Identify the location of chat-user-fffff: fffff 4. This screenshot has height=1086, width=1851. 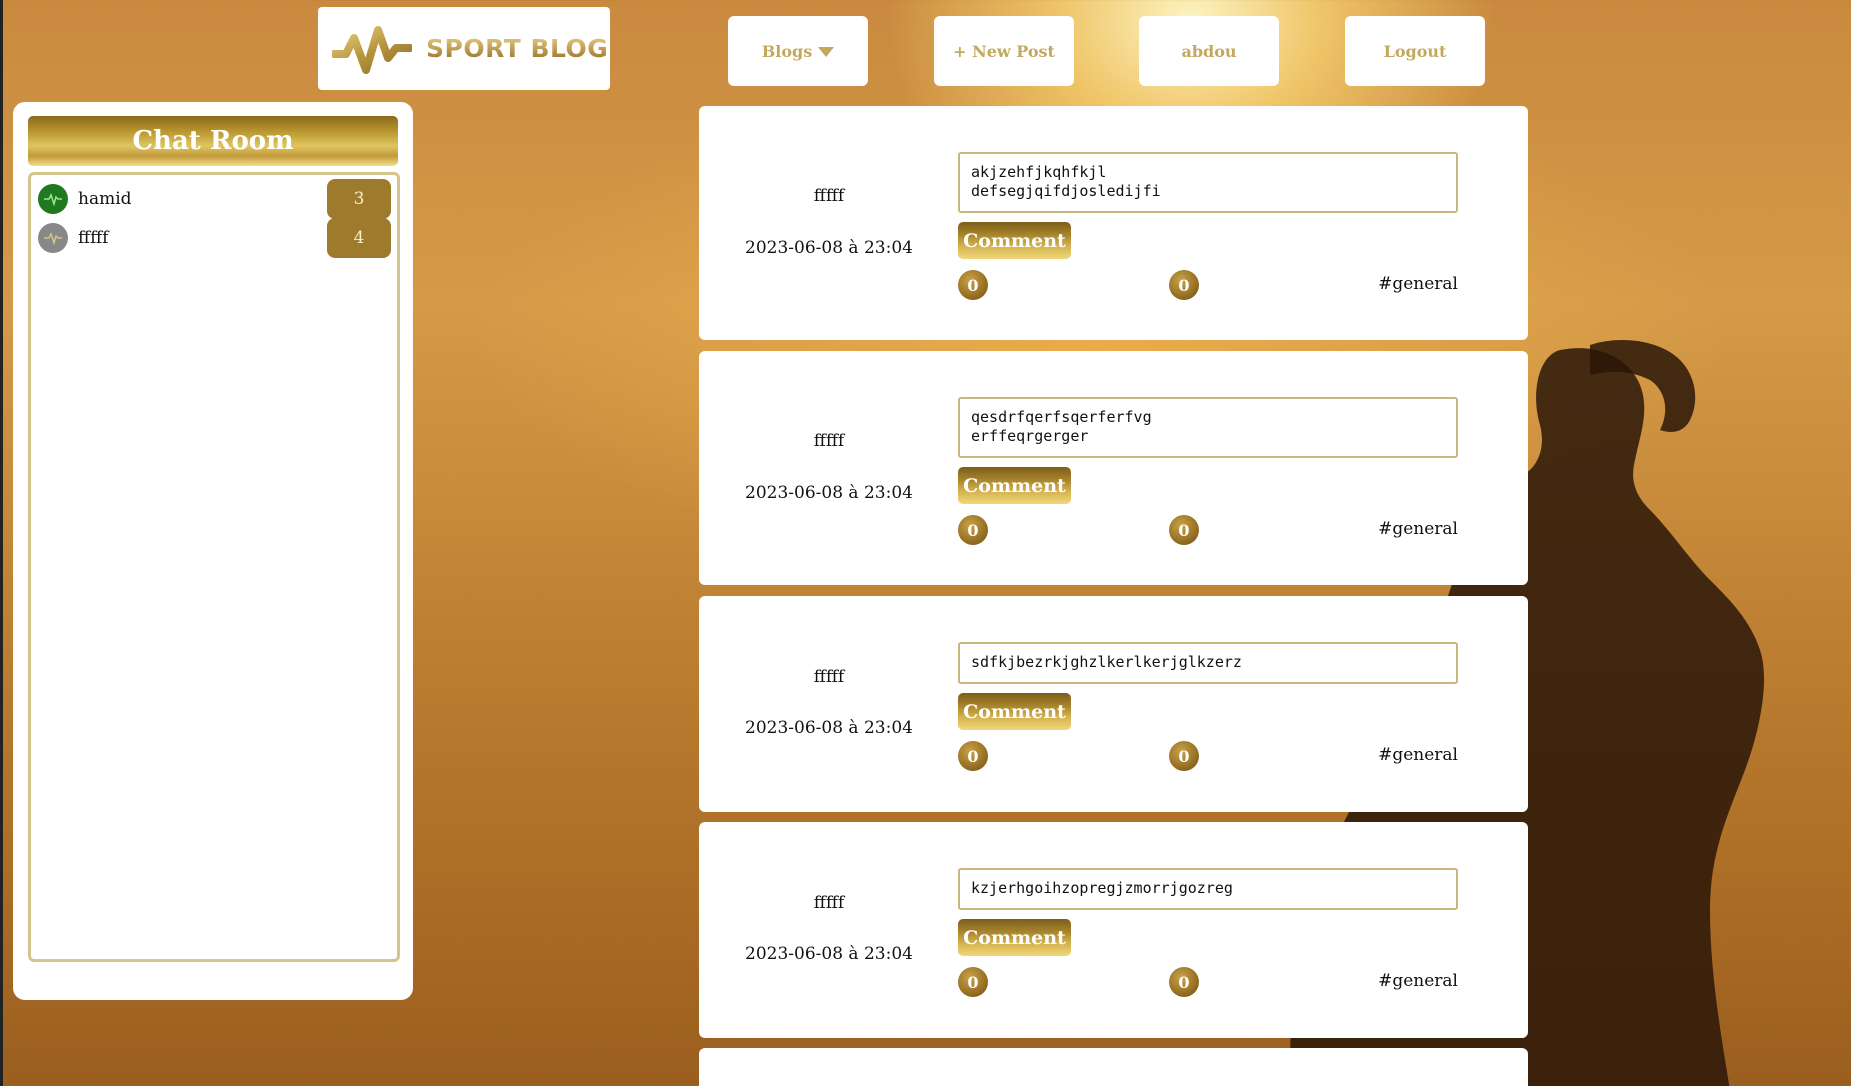
(214, 238).